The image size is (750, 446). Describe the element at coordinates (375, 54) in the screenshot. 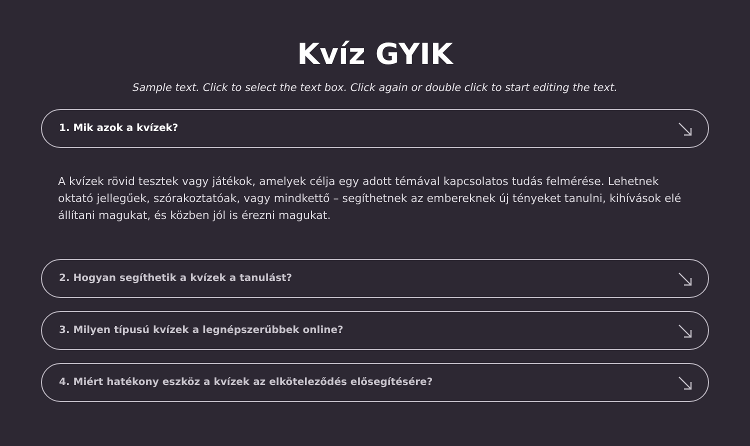

I see `page-title: Kvíz GYIK` at that location.